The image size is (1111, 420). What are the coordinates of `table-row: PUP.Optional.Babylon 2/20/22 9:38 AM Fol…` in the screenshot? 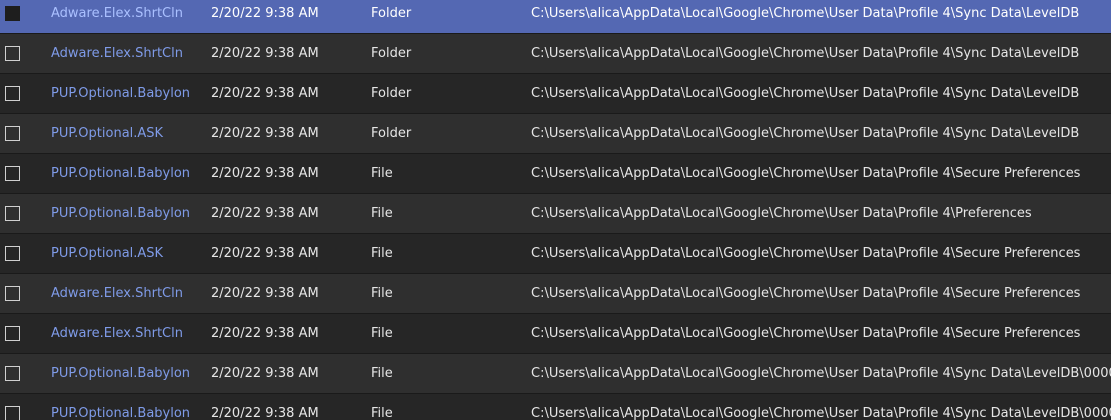 It's located at (555, 94).